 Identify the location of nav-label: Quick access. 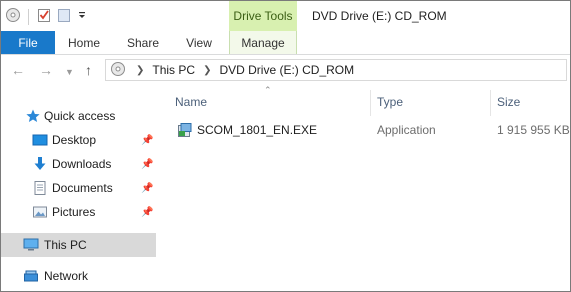
(80, 116).